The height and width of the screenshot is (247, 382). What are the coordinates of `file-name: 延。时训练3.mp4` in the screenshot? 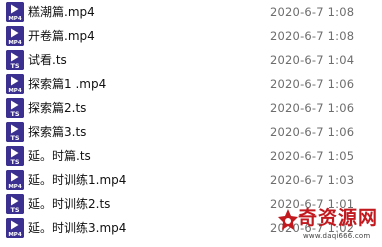 It's located at (77, 228).